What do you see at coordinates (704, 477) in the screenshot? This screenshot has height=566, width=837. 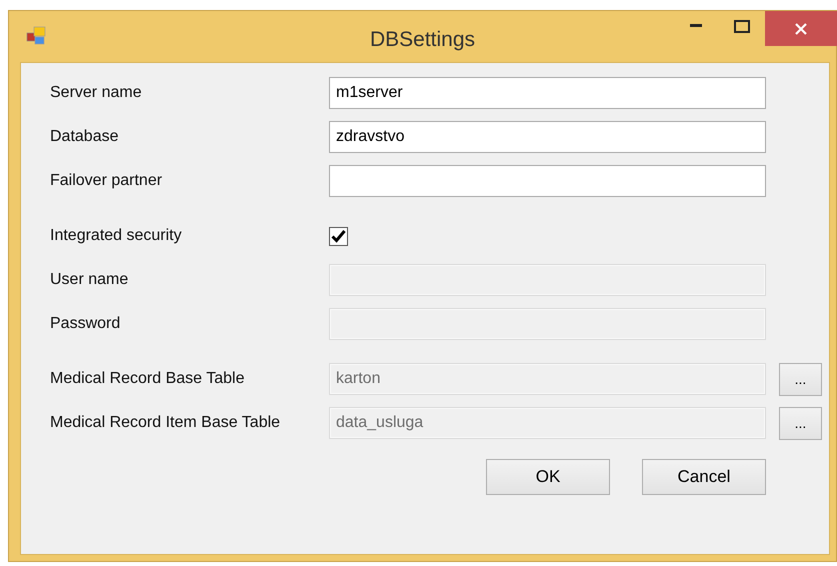 I see `cancel-button: Cancel` at bounding box center [704, 477].